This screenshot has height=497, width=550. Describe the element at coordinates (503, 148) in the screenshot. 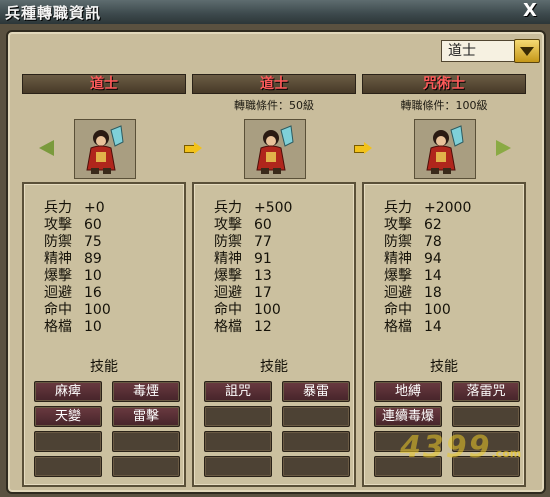

I see `arrow-right-icon` at that location.